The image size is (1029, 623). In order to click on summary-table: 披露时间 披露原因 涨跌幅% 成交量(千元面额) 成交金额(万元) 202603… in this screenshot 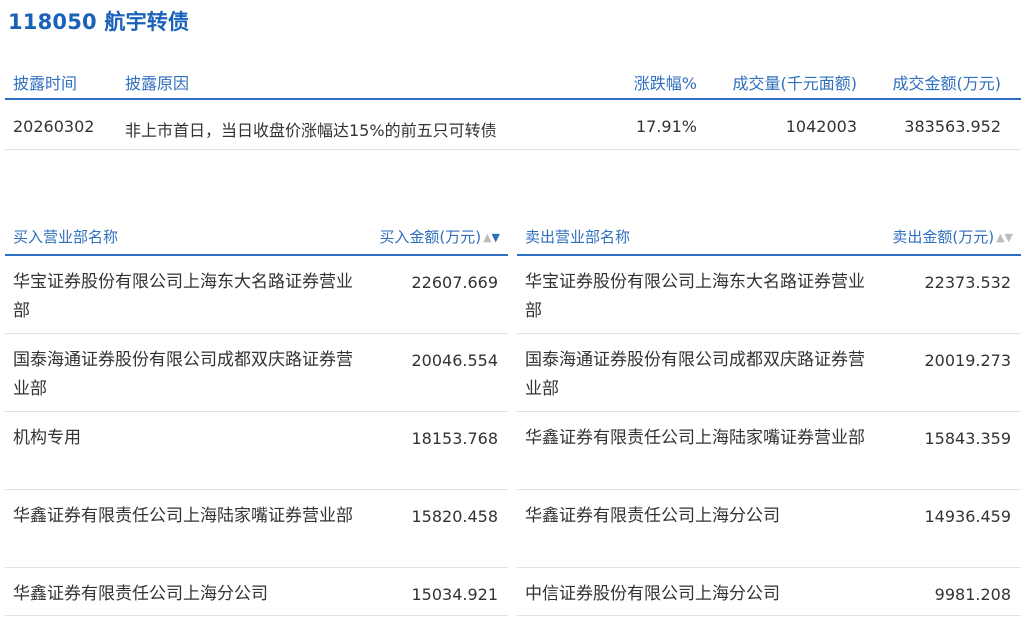, I will do `click(513, 105)`.